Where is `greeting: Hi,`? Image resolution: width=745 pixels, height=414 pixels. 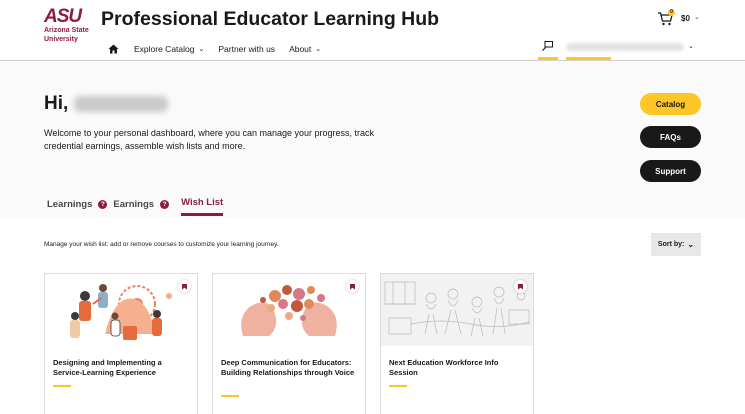
greeting: Hi, is located at coordinates (106, 104).